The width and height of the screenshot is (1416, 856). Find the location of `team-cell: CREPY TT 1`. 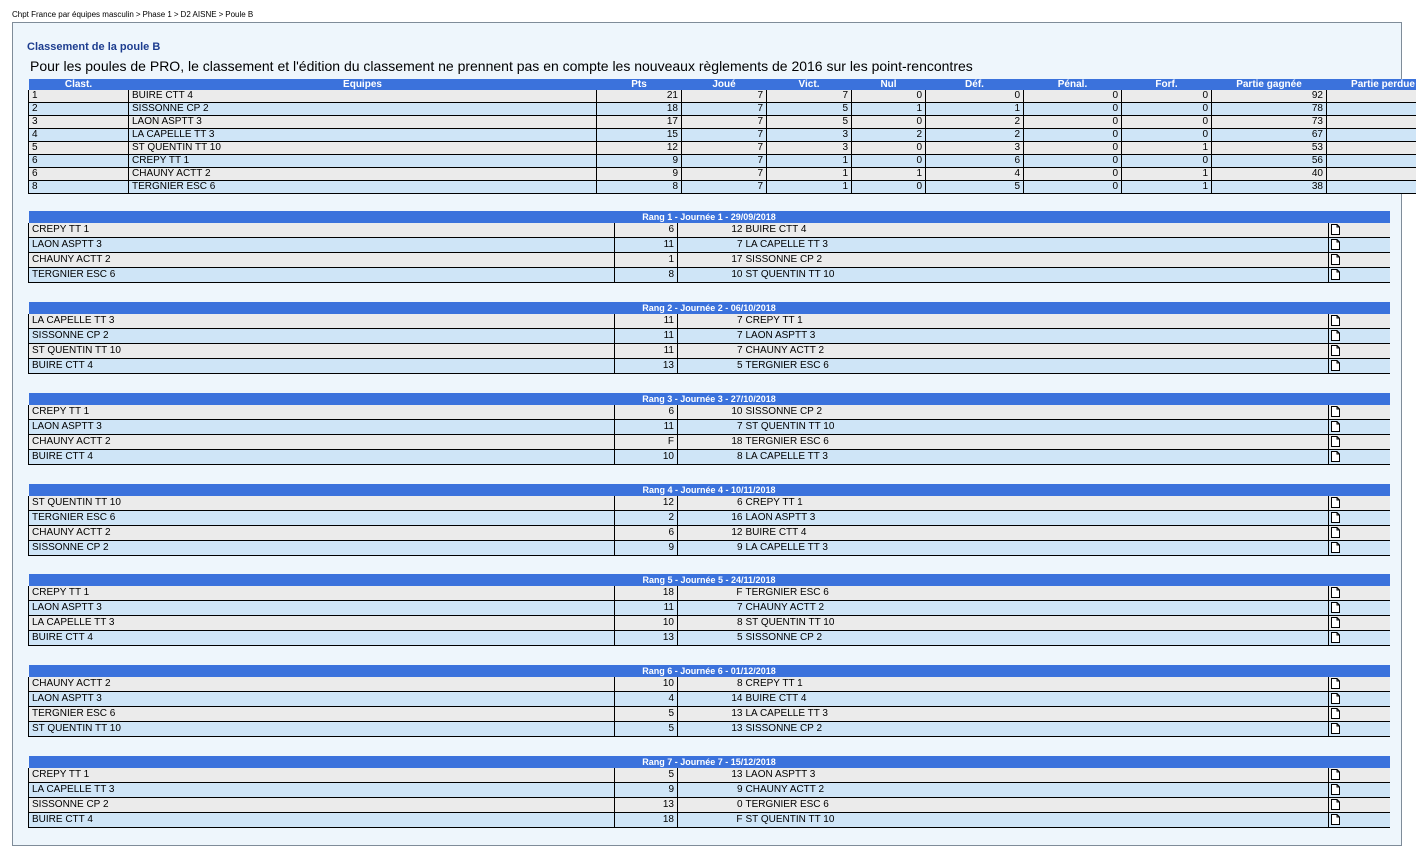

team-cell: CREPY TT 1 is located at coordinates (362, 161).